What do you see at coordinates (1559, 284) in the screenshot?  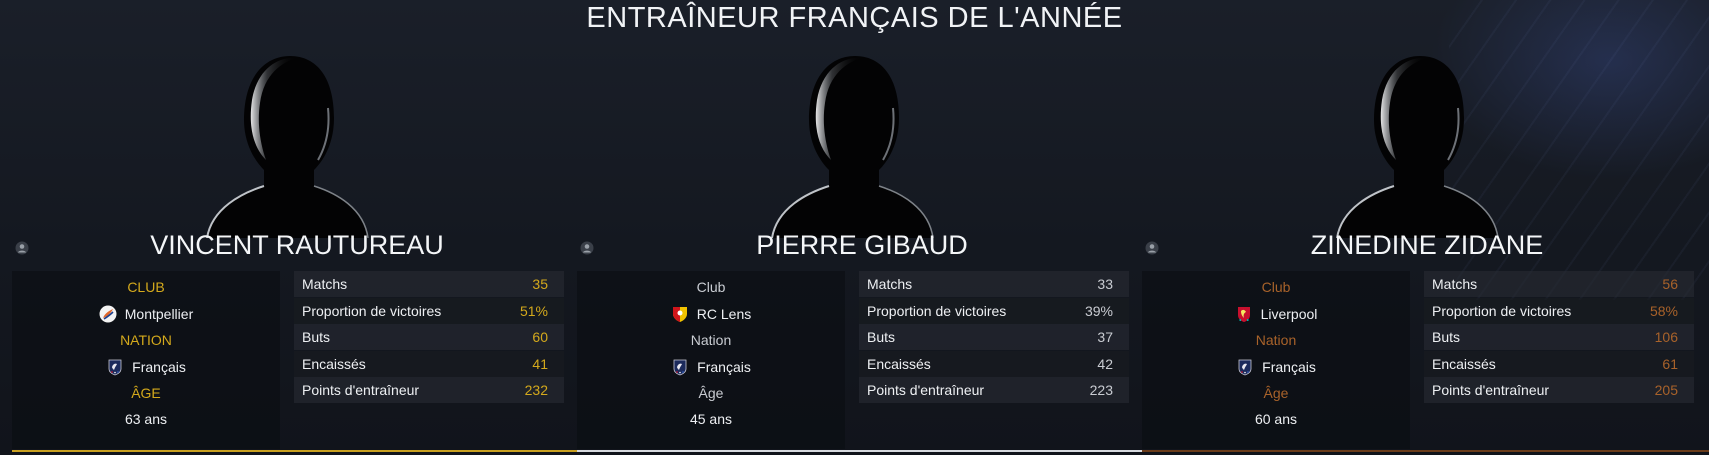 I see `stat-row: Matchs 56` at bounding box center [1559, 284].